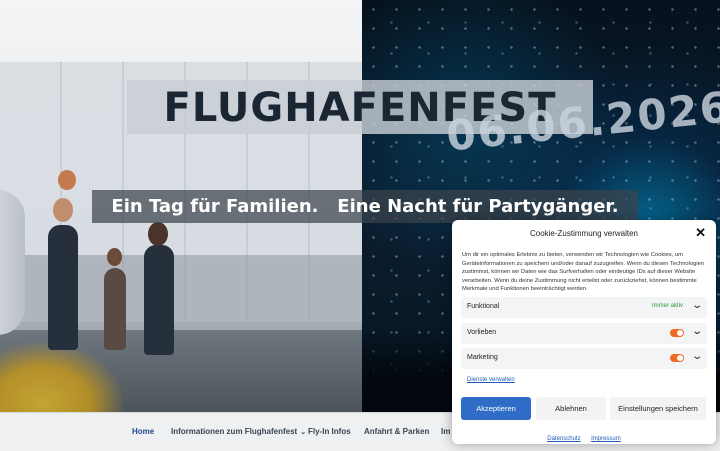 This screenshot has width=720, height=451. I want to click on aircraft-nose, so click(12, 262).